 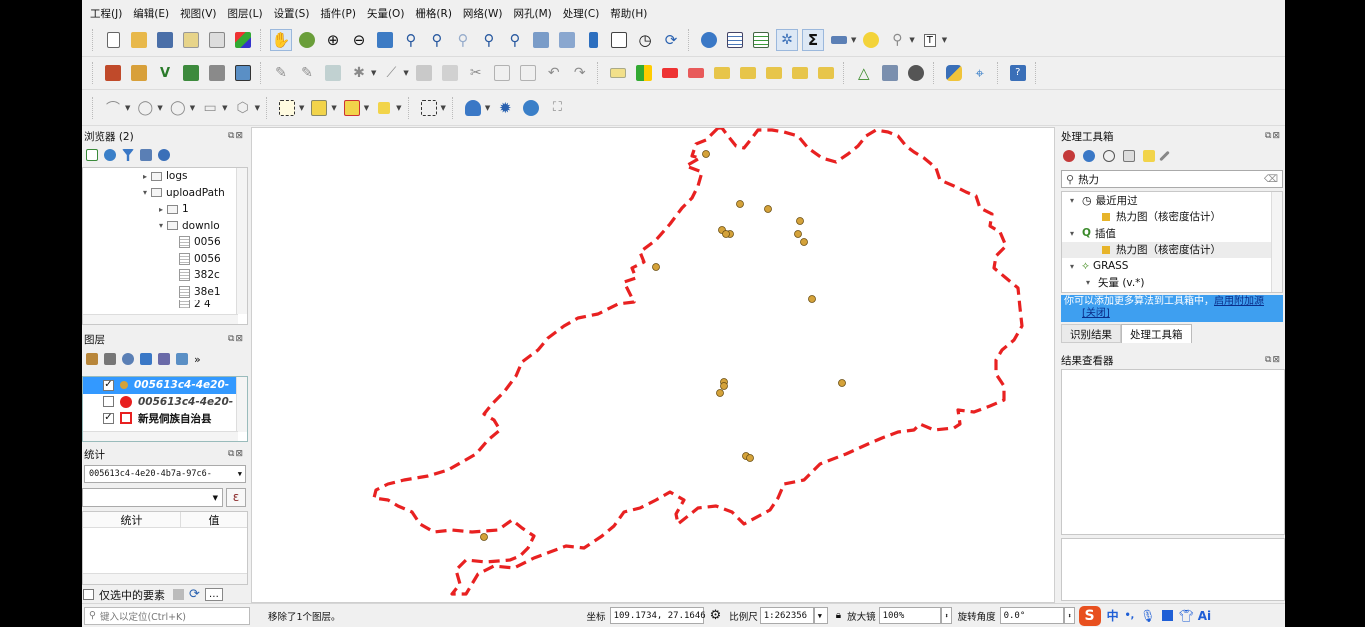 I want to click on toolbox-search-input: ⚲ 热力 ⌫, so click(x=1172, y=179).